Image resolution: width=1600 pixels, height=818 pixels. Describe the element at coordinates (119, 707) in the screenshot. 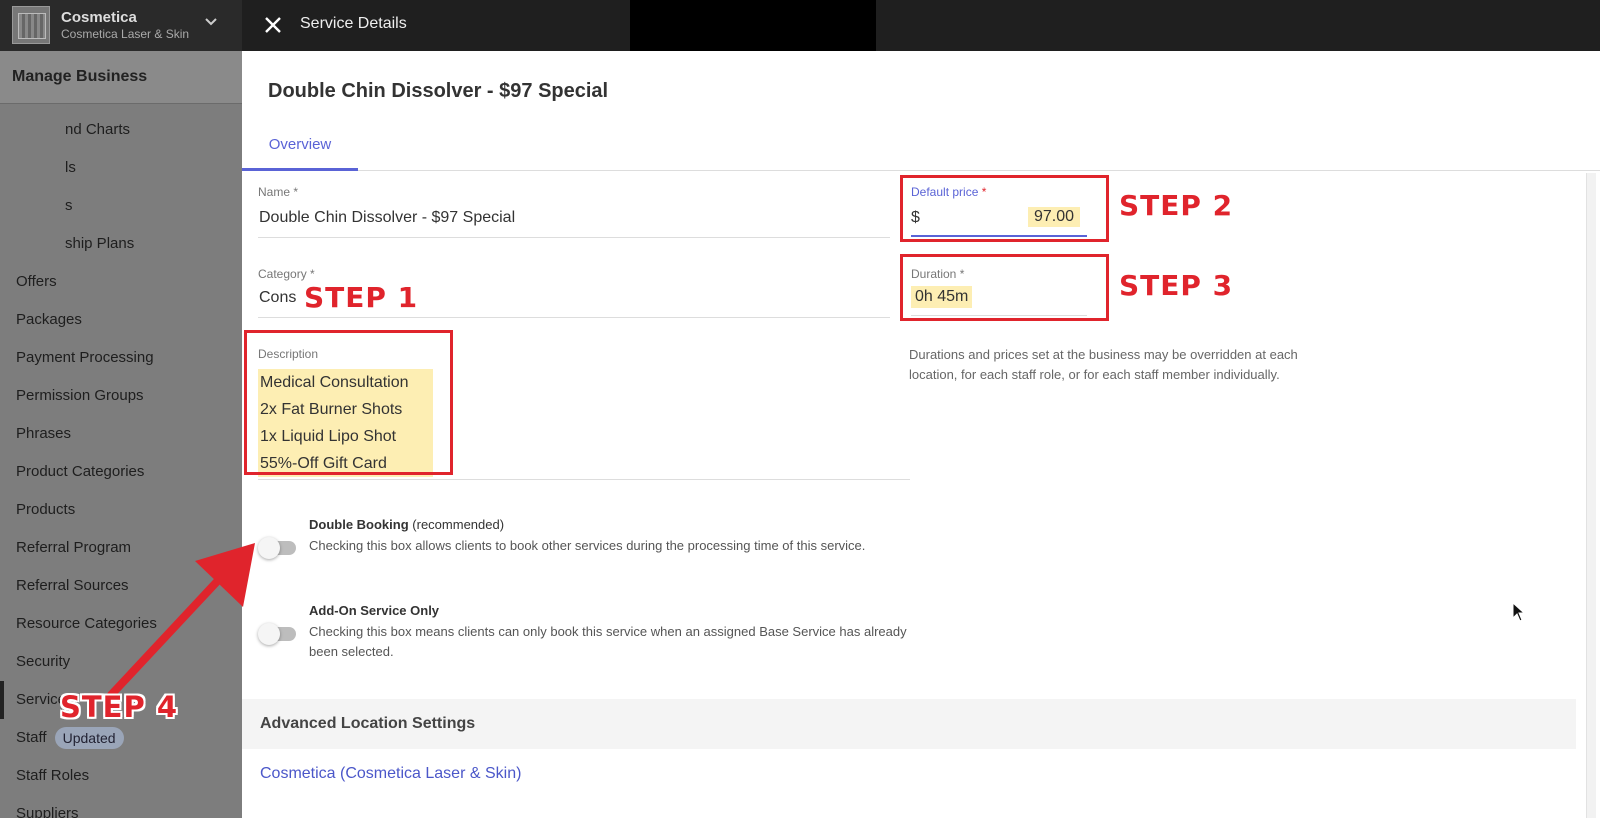

I see `step-4-annotation: STEP 4` at that location.